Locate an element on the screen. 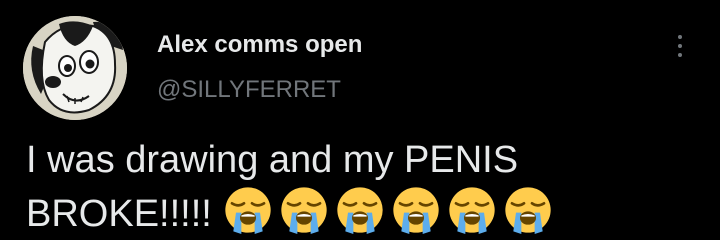  author-handle: @SILLYFERRET is located at coordinates (249, 90).